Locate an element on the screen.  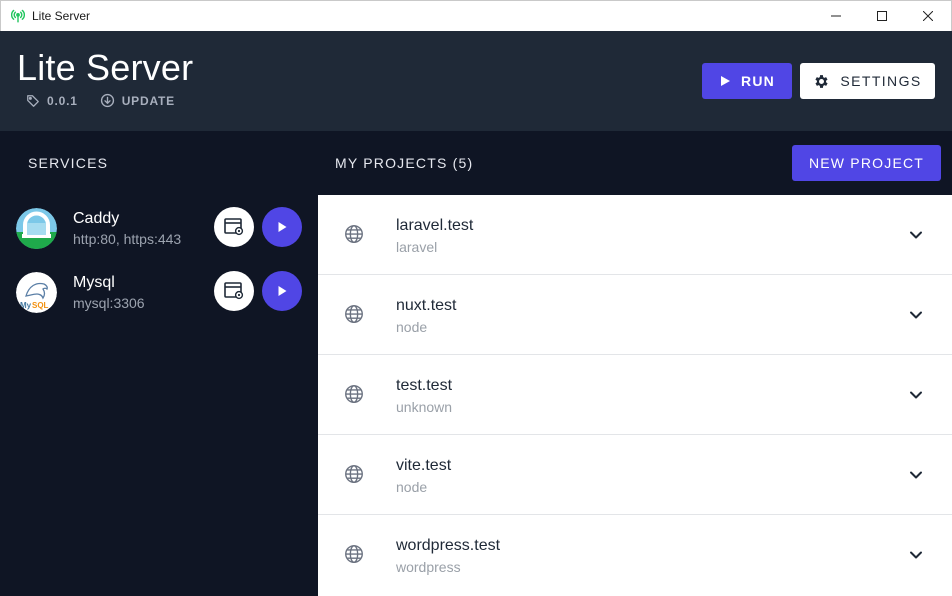
version-badge: 0.0.1 is located at coordinates (52, 101).